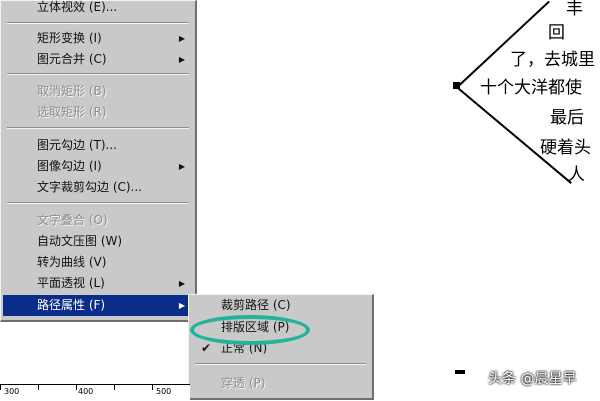 This screenshot has width=600, height=401. I want to click on menu-item-label: 选取矩形 (R), so click(72, 112).